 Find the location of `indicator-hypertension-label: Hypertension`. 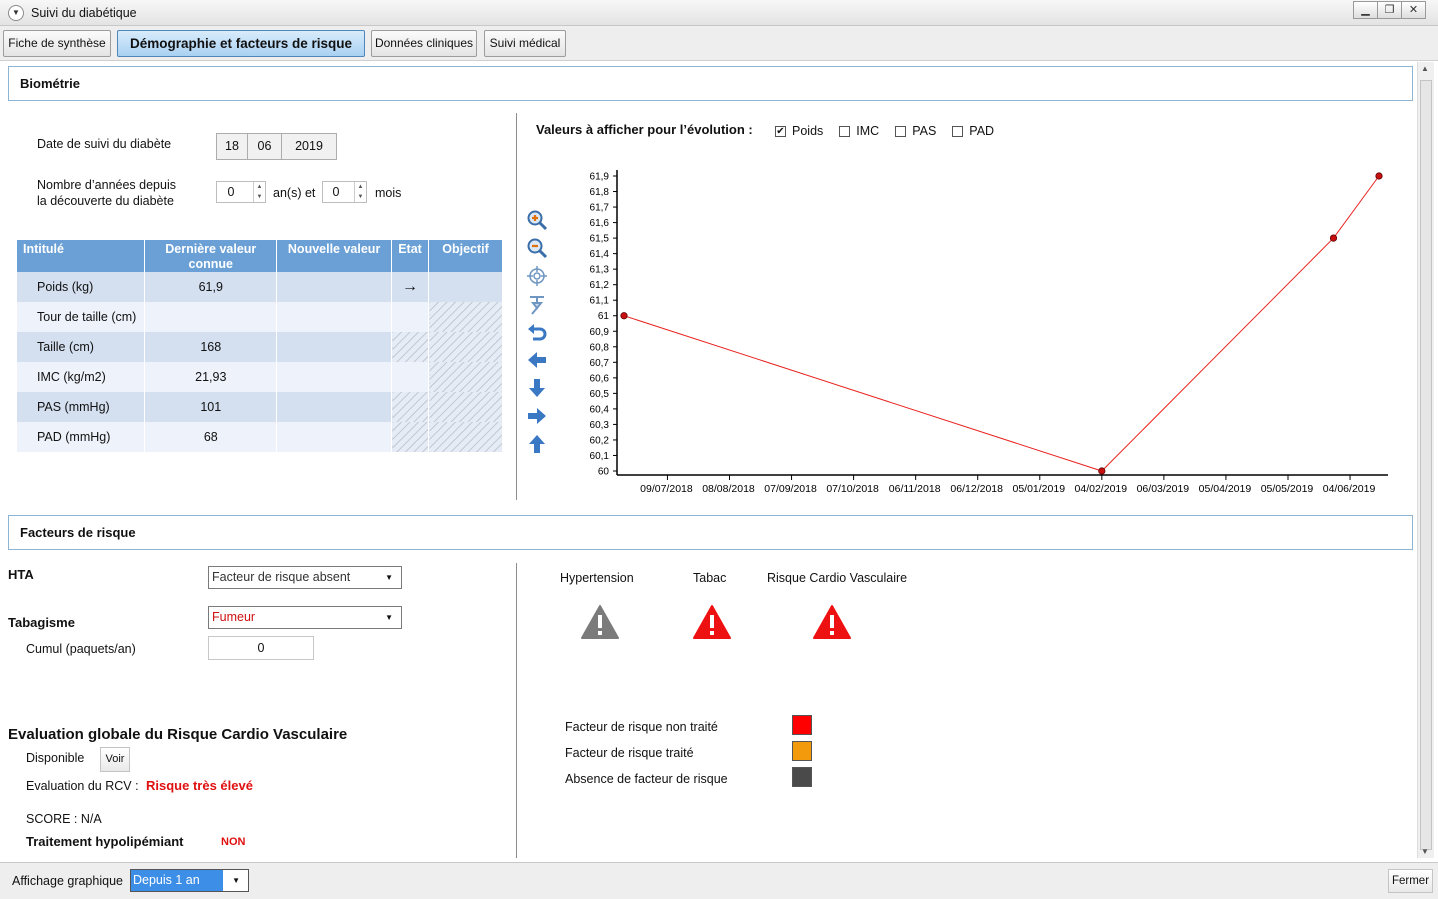

indicator-hypertension-label: Hypertension is located at coordinates (597, 578).